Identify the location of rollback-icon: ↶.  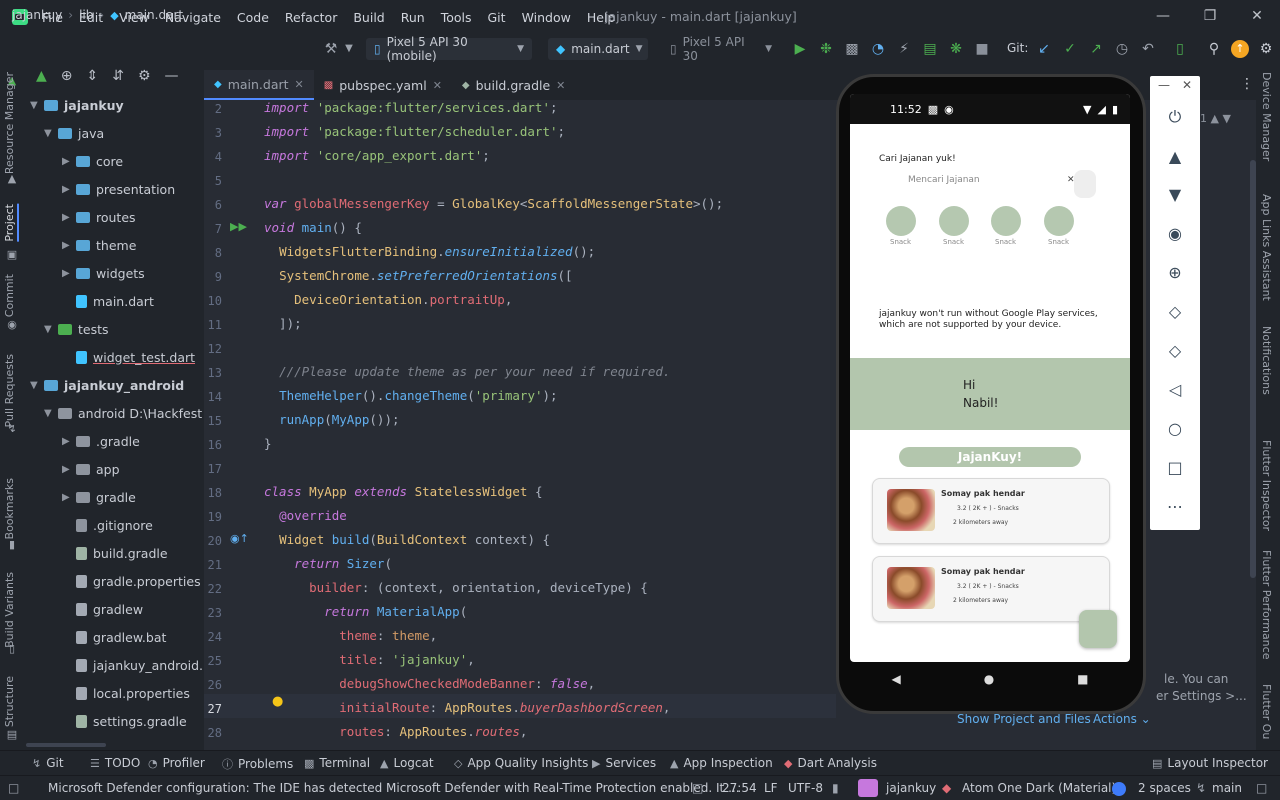
(1148, 49).